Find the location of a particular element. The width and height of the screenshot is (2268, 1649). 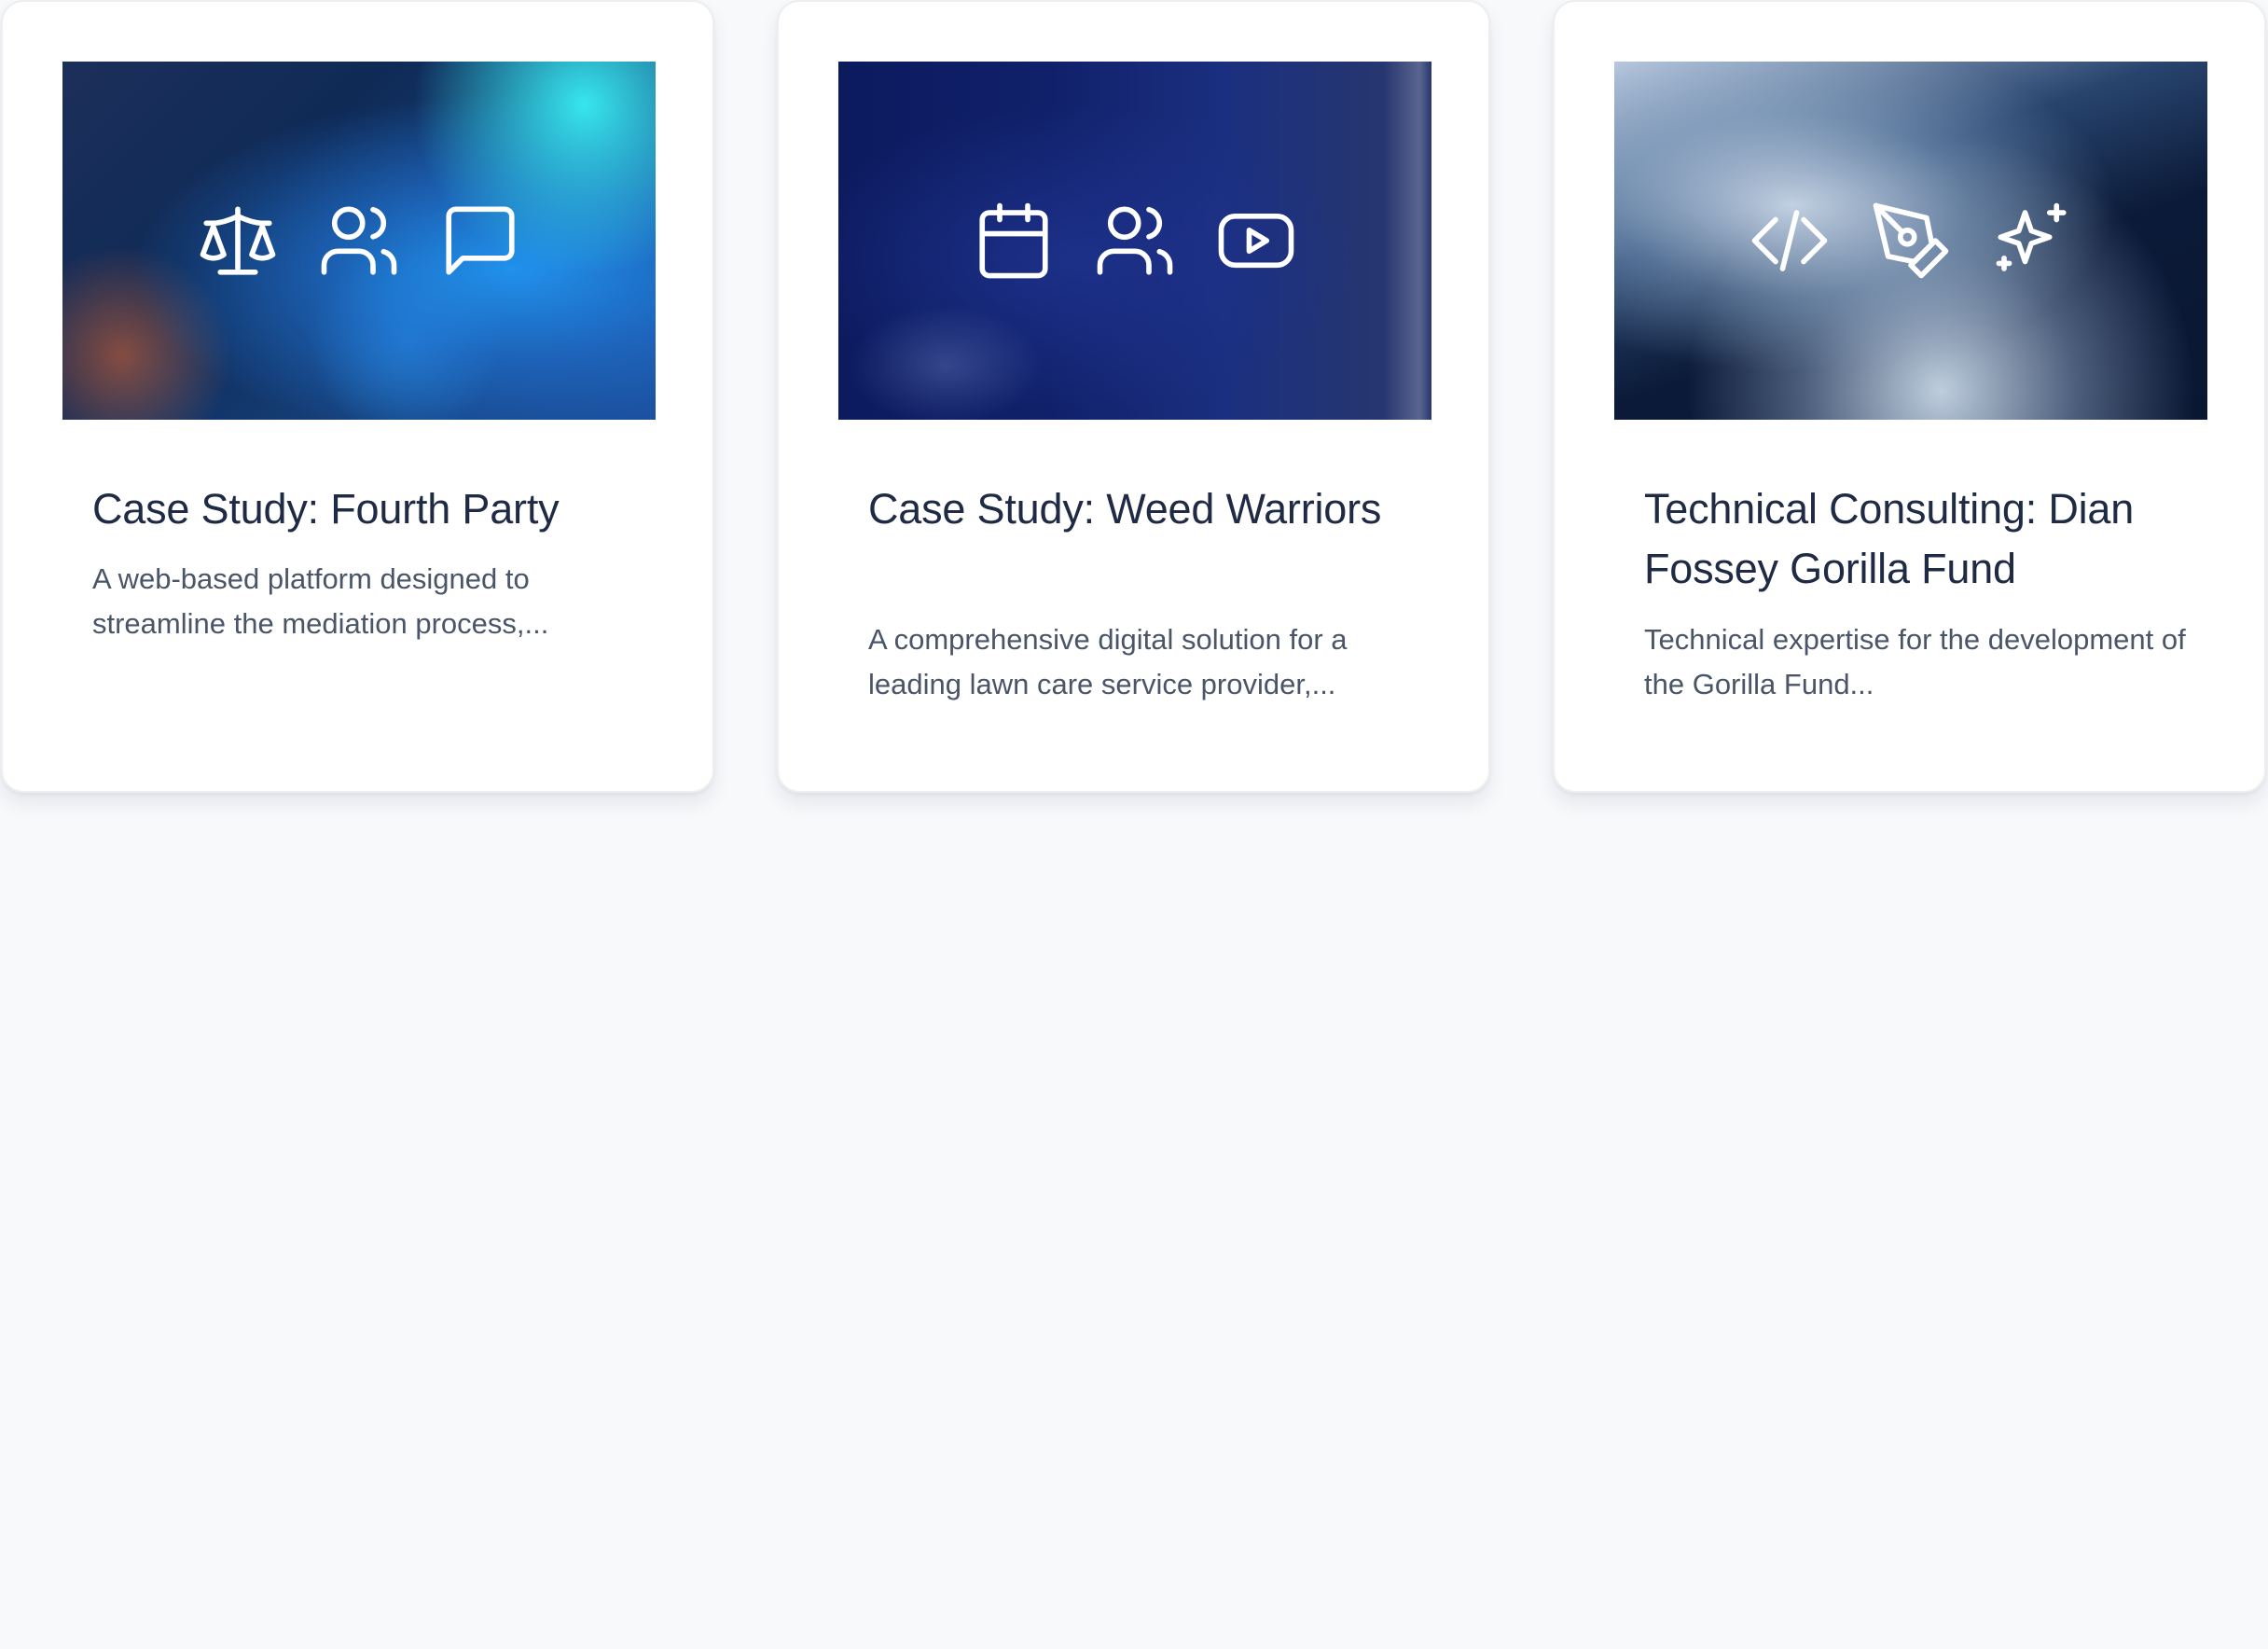

calendar-icon is located at coordinates (1014, 241).